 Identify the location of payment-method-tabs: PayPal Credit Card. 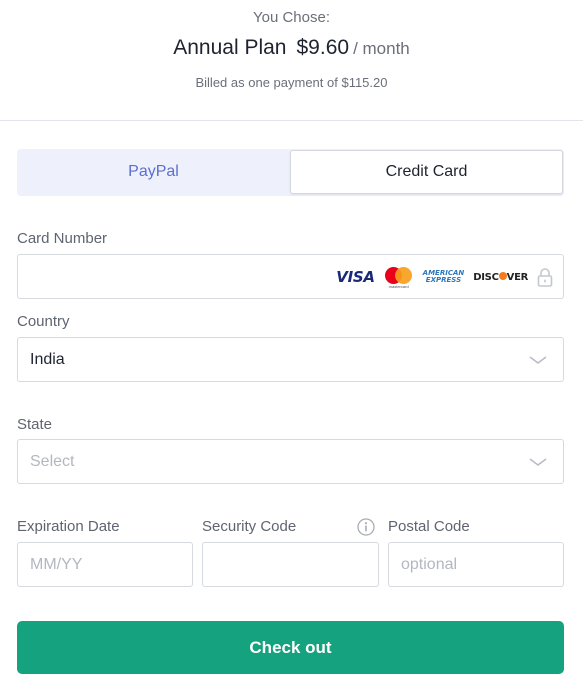
(290, 172).